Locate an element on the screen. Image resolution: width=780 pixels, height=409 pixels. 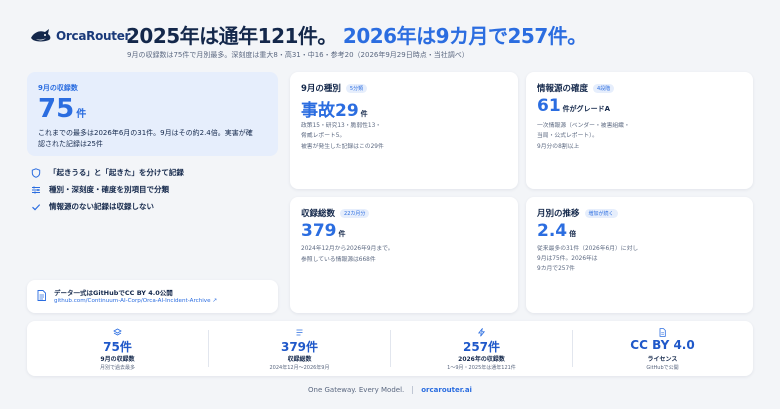
card-value: 379 件 is located at coordinates (323, 231).